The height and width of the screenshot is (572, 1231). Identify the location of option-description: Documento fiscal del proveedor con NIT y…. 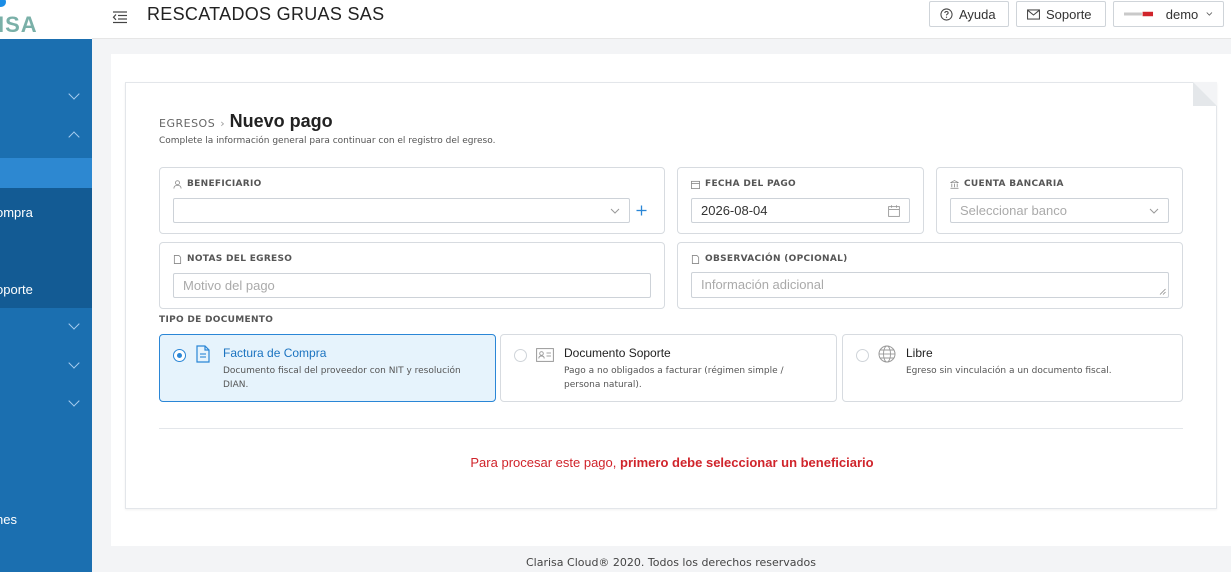
(342, 378).